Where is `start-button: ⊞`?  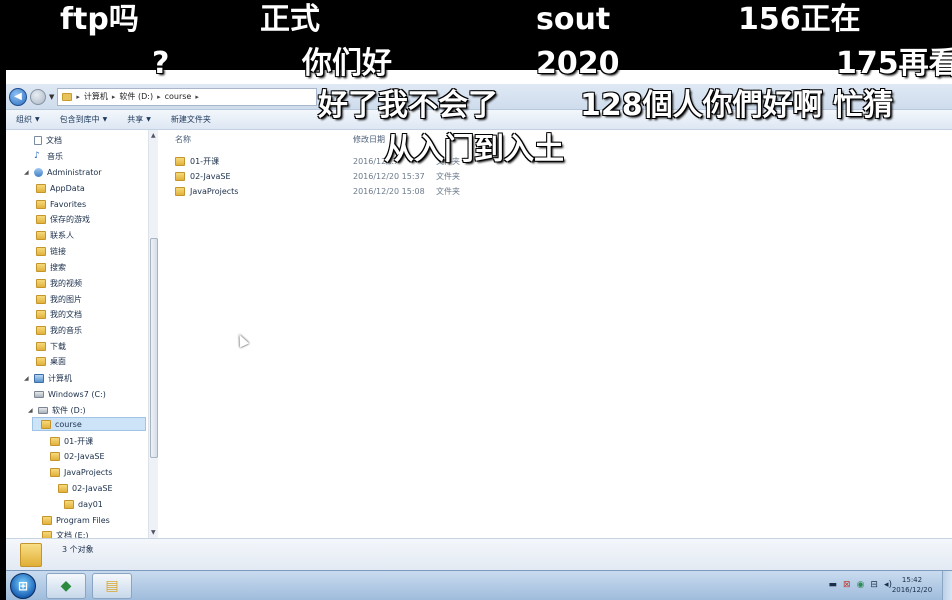
start-button: ⊞ is located at coordinates (23, 586).